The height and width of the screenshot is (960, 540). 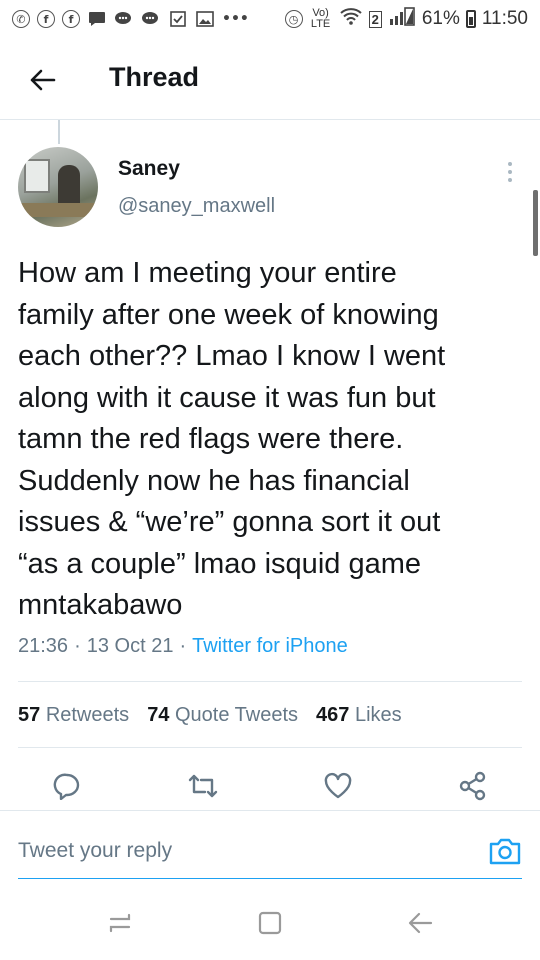 I want to click on more-options-button, so click(x=510, y=172).